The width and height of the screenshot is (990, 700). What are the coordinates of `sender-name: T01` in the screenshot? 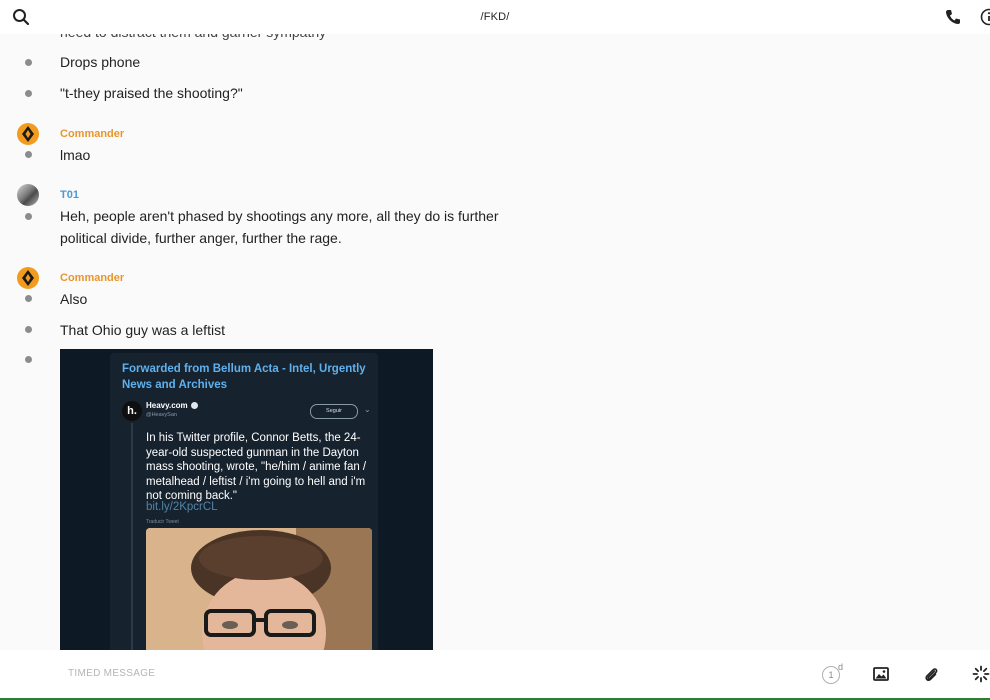 It's located at (69, 195).